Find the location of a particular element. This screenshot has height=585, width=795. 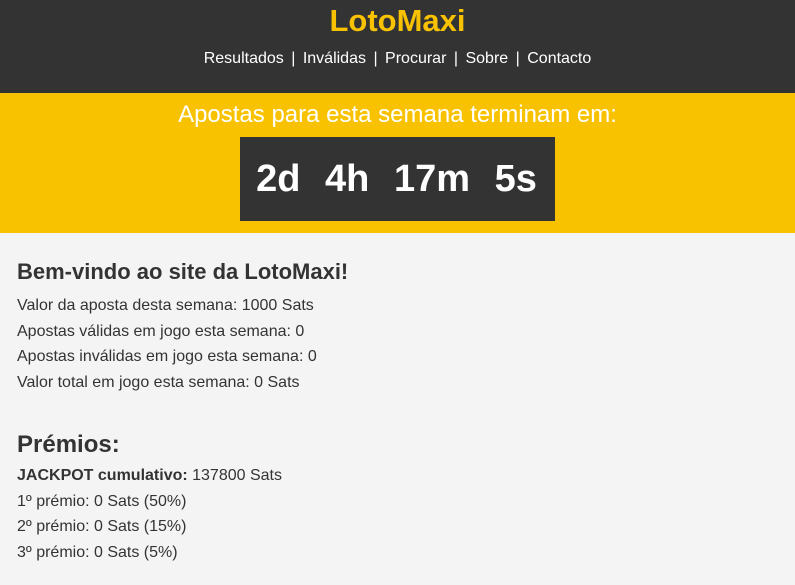

site-logo: LotoMaxi is located at coordinates (397, 21).